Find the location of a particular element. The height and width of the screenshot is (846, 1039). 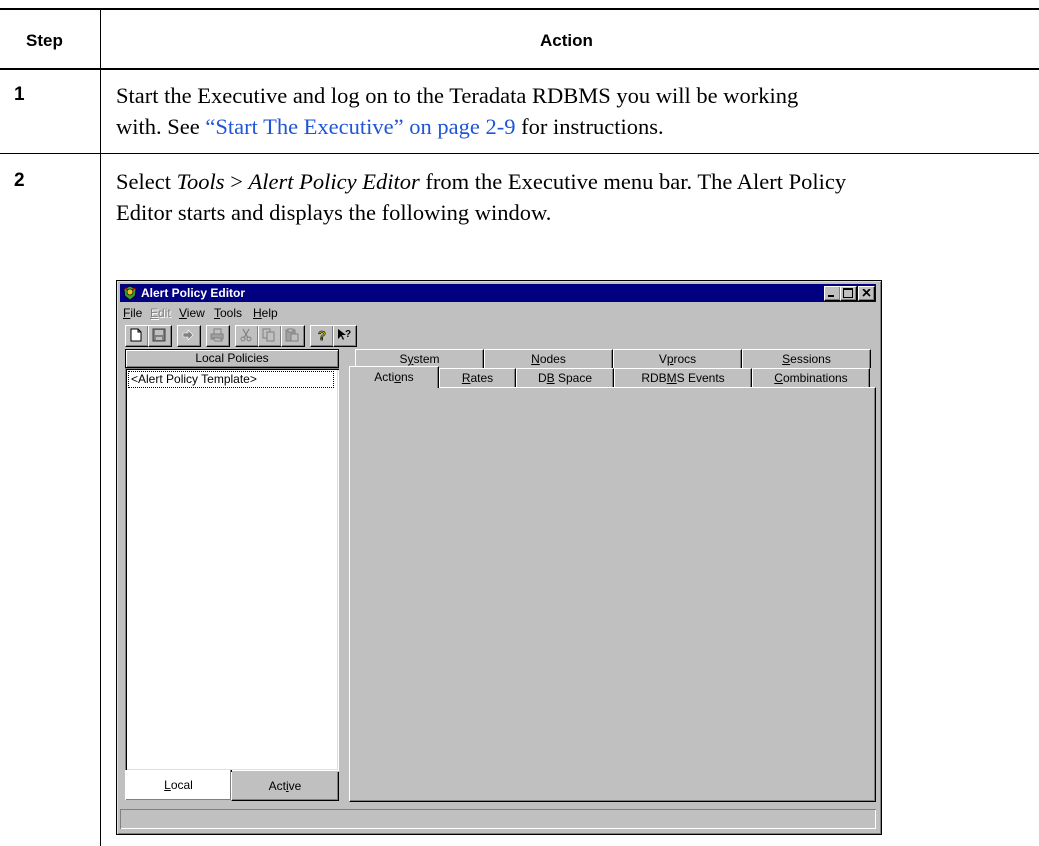

local-policies-header: Local Policies is located at coordinates (232, 358).